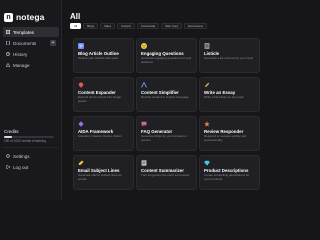  What do you see at coordinates (75, 16) in the screenshot?
I see `page-title: All` at bounding box center [75, 16].